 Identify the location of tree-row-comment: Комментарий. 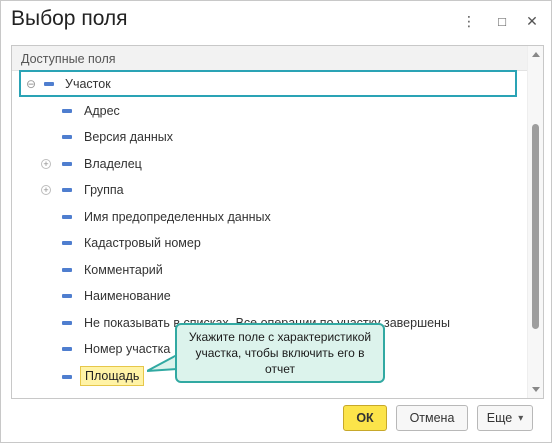
(270, 270).